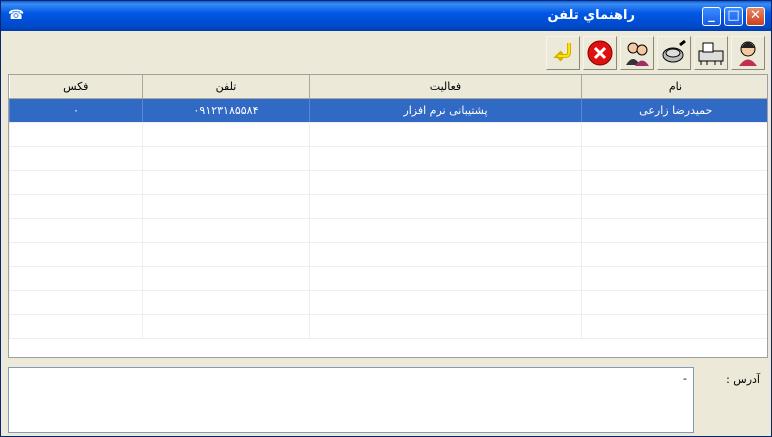 The width and height of the screenshot is (772, 437). What do you see at coordinates (226, 87) in the screenshot?
I see `column-header-phone: تلفن` at bounding box center [226, 87].